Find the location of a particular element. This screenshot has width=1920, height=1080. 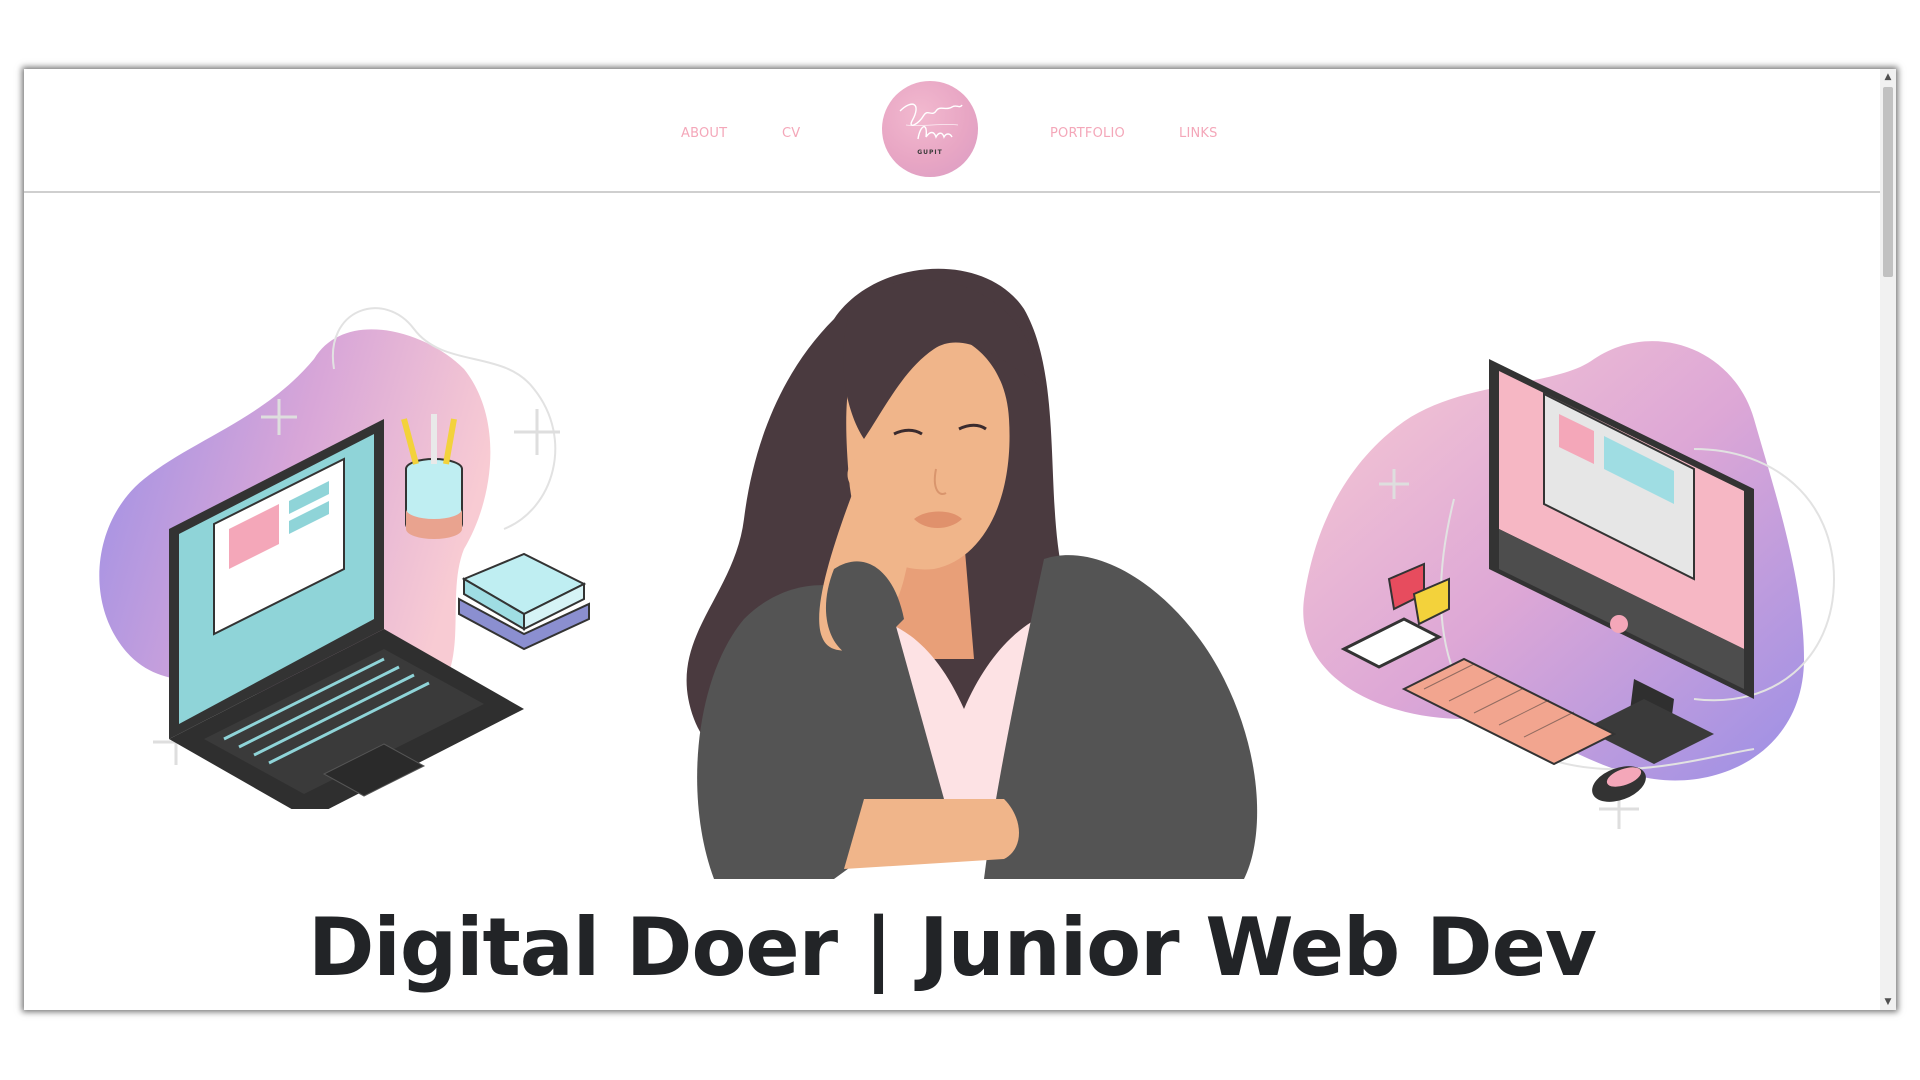

site-logo: GUPIT is located at coordinates (930, 129).